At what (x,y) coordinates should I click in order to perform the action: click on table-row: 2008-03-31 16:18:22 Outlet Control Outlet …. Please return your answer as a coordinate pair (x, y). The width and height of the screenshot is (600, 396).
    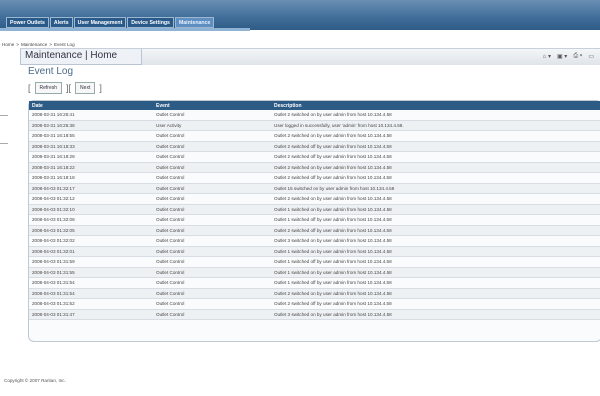
    Looking at the image, I should click on (314, 167).